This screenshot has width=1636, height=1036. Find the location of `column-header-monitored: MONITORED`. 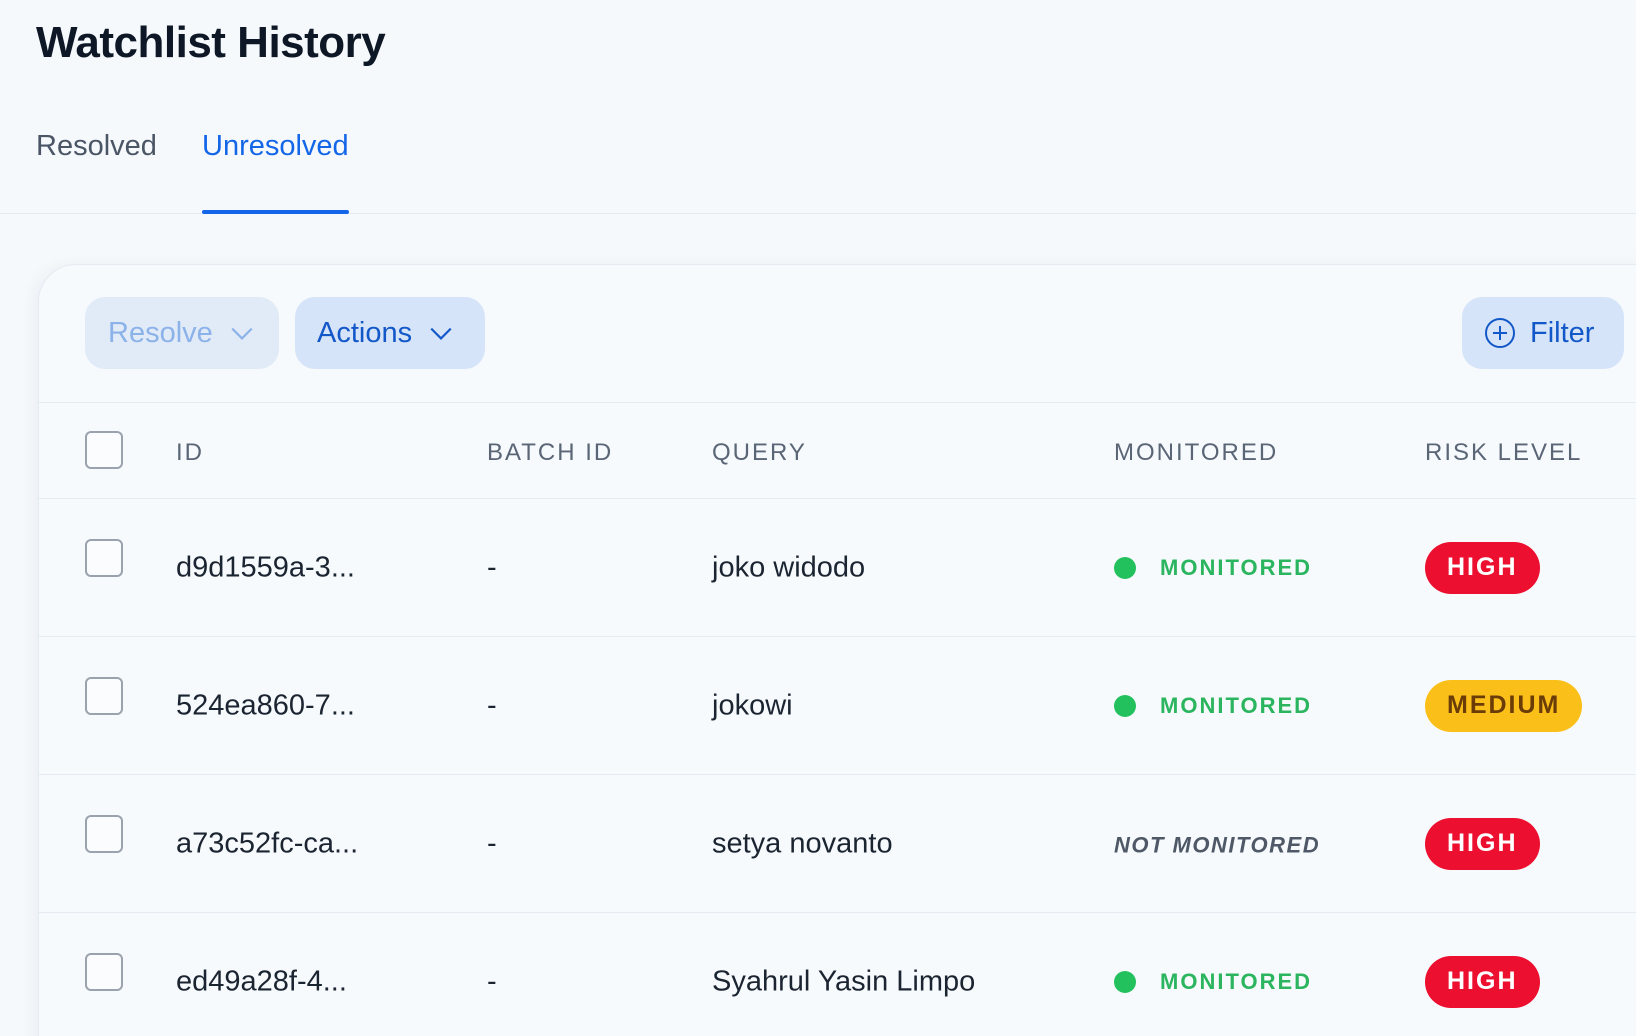

column-header-monitored: MONITORED is located at coordinates (1196, 453).